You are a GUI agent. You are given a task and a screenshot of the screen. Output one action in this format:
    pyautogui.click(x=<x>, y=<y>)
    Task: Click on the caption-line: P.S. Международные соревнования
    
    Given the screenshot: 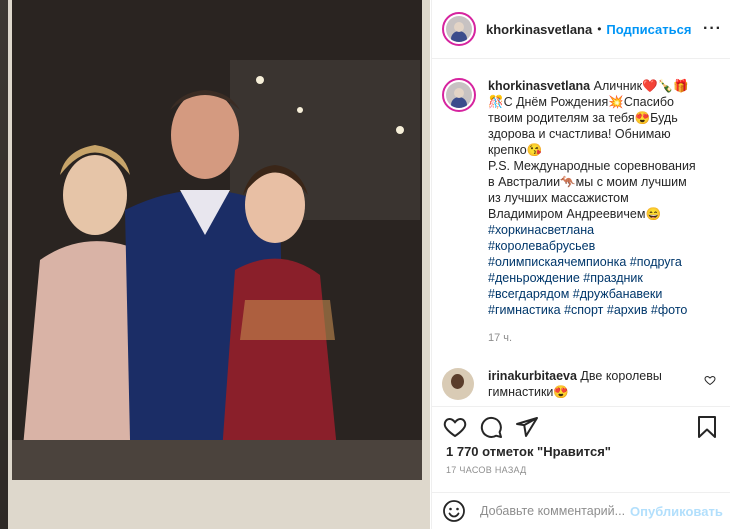 What is the action you would take?
    pyautogui.click(x=592, y=166)
    